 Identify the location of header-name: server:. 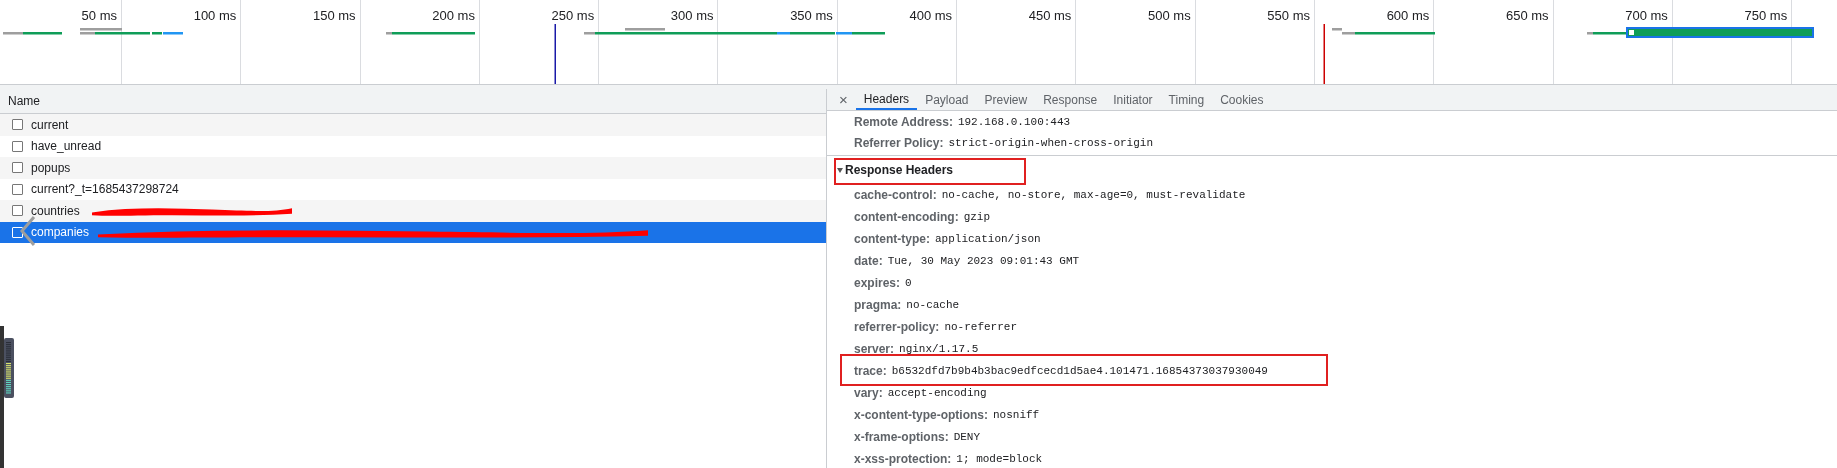
(874, 349).